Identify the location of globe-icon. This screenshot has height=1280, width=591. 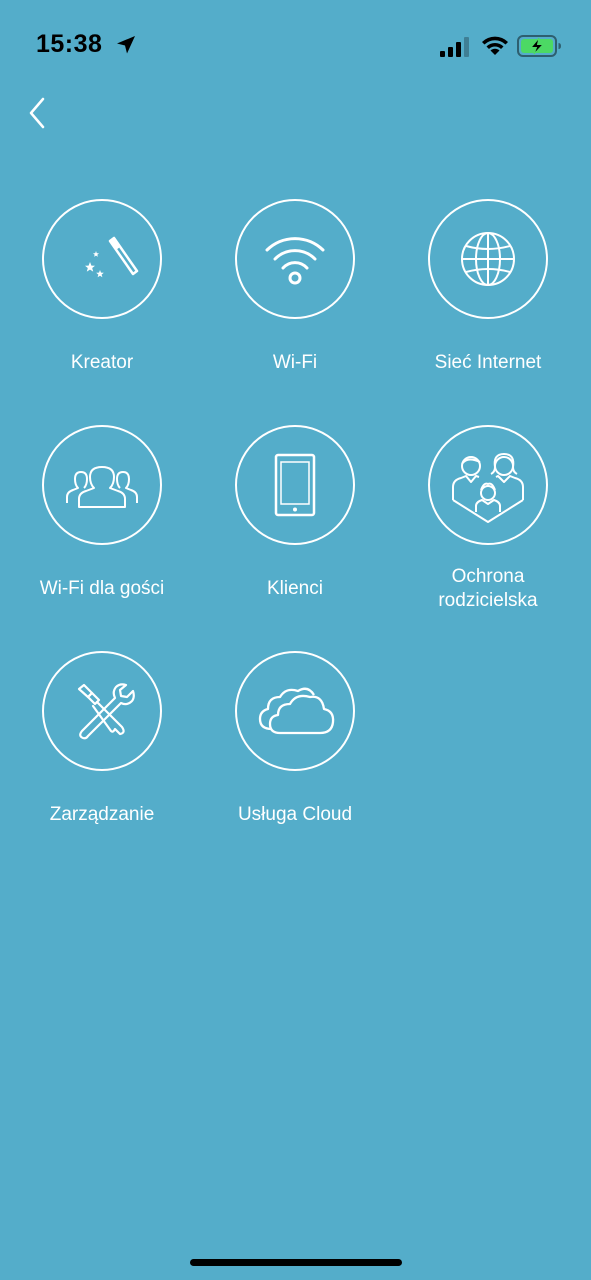
(488, 259).